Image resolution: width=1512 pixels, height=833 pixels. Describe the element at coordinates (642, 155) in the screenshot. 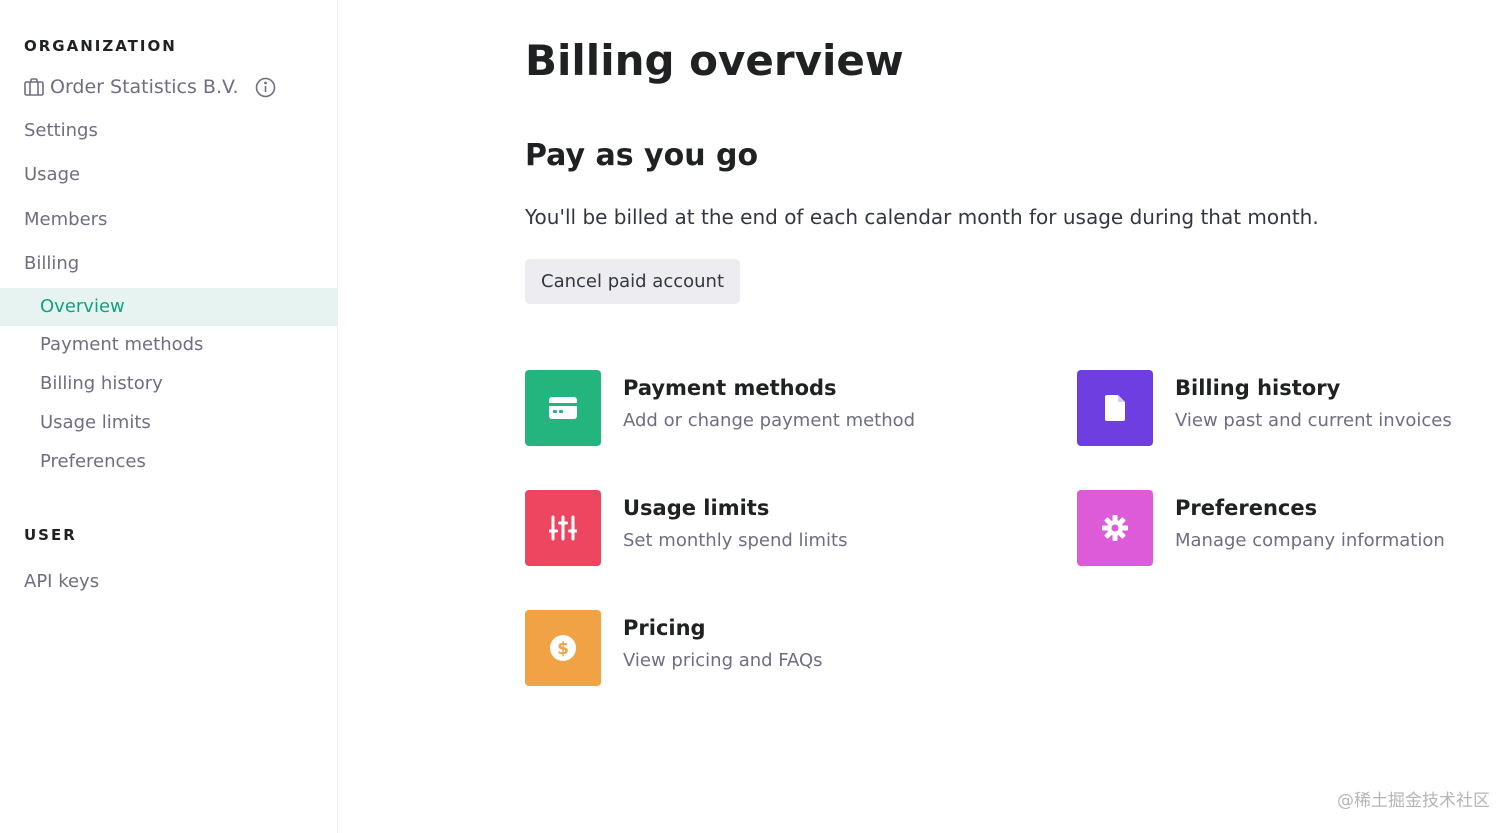

I see `plan-title: Pay as you go` at that location.